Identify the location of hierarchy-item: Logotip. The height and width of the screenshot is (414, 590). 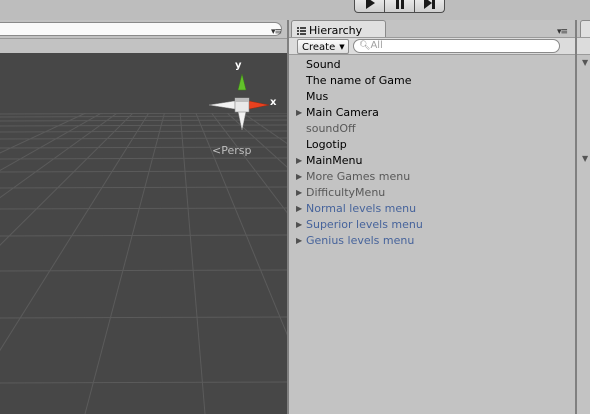
(432, 145).